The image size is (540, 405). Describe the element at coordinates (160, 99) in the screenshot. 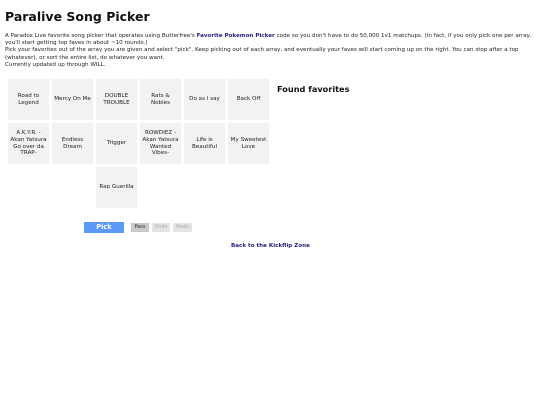

I see `song-option: Rats & Nobles` at that location.